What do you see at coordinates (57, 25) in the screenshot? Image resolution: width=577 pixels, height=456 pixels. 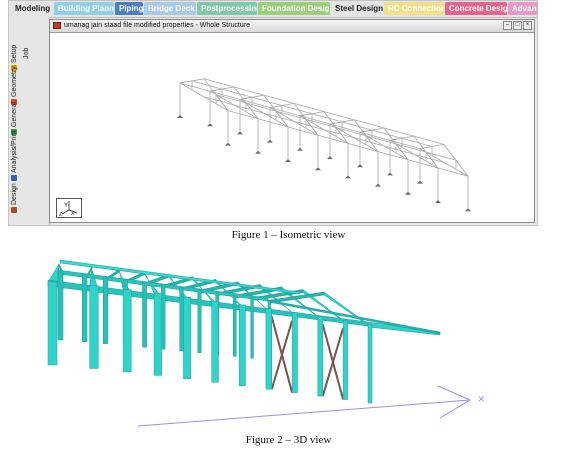 I see `window-app-icon` at bounding box center [57, 25].